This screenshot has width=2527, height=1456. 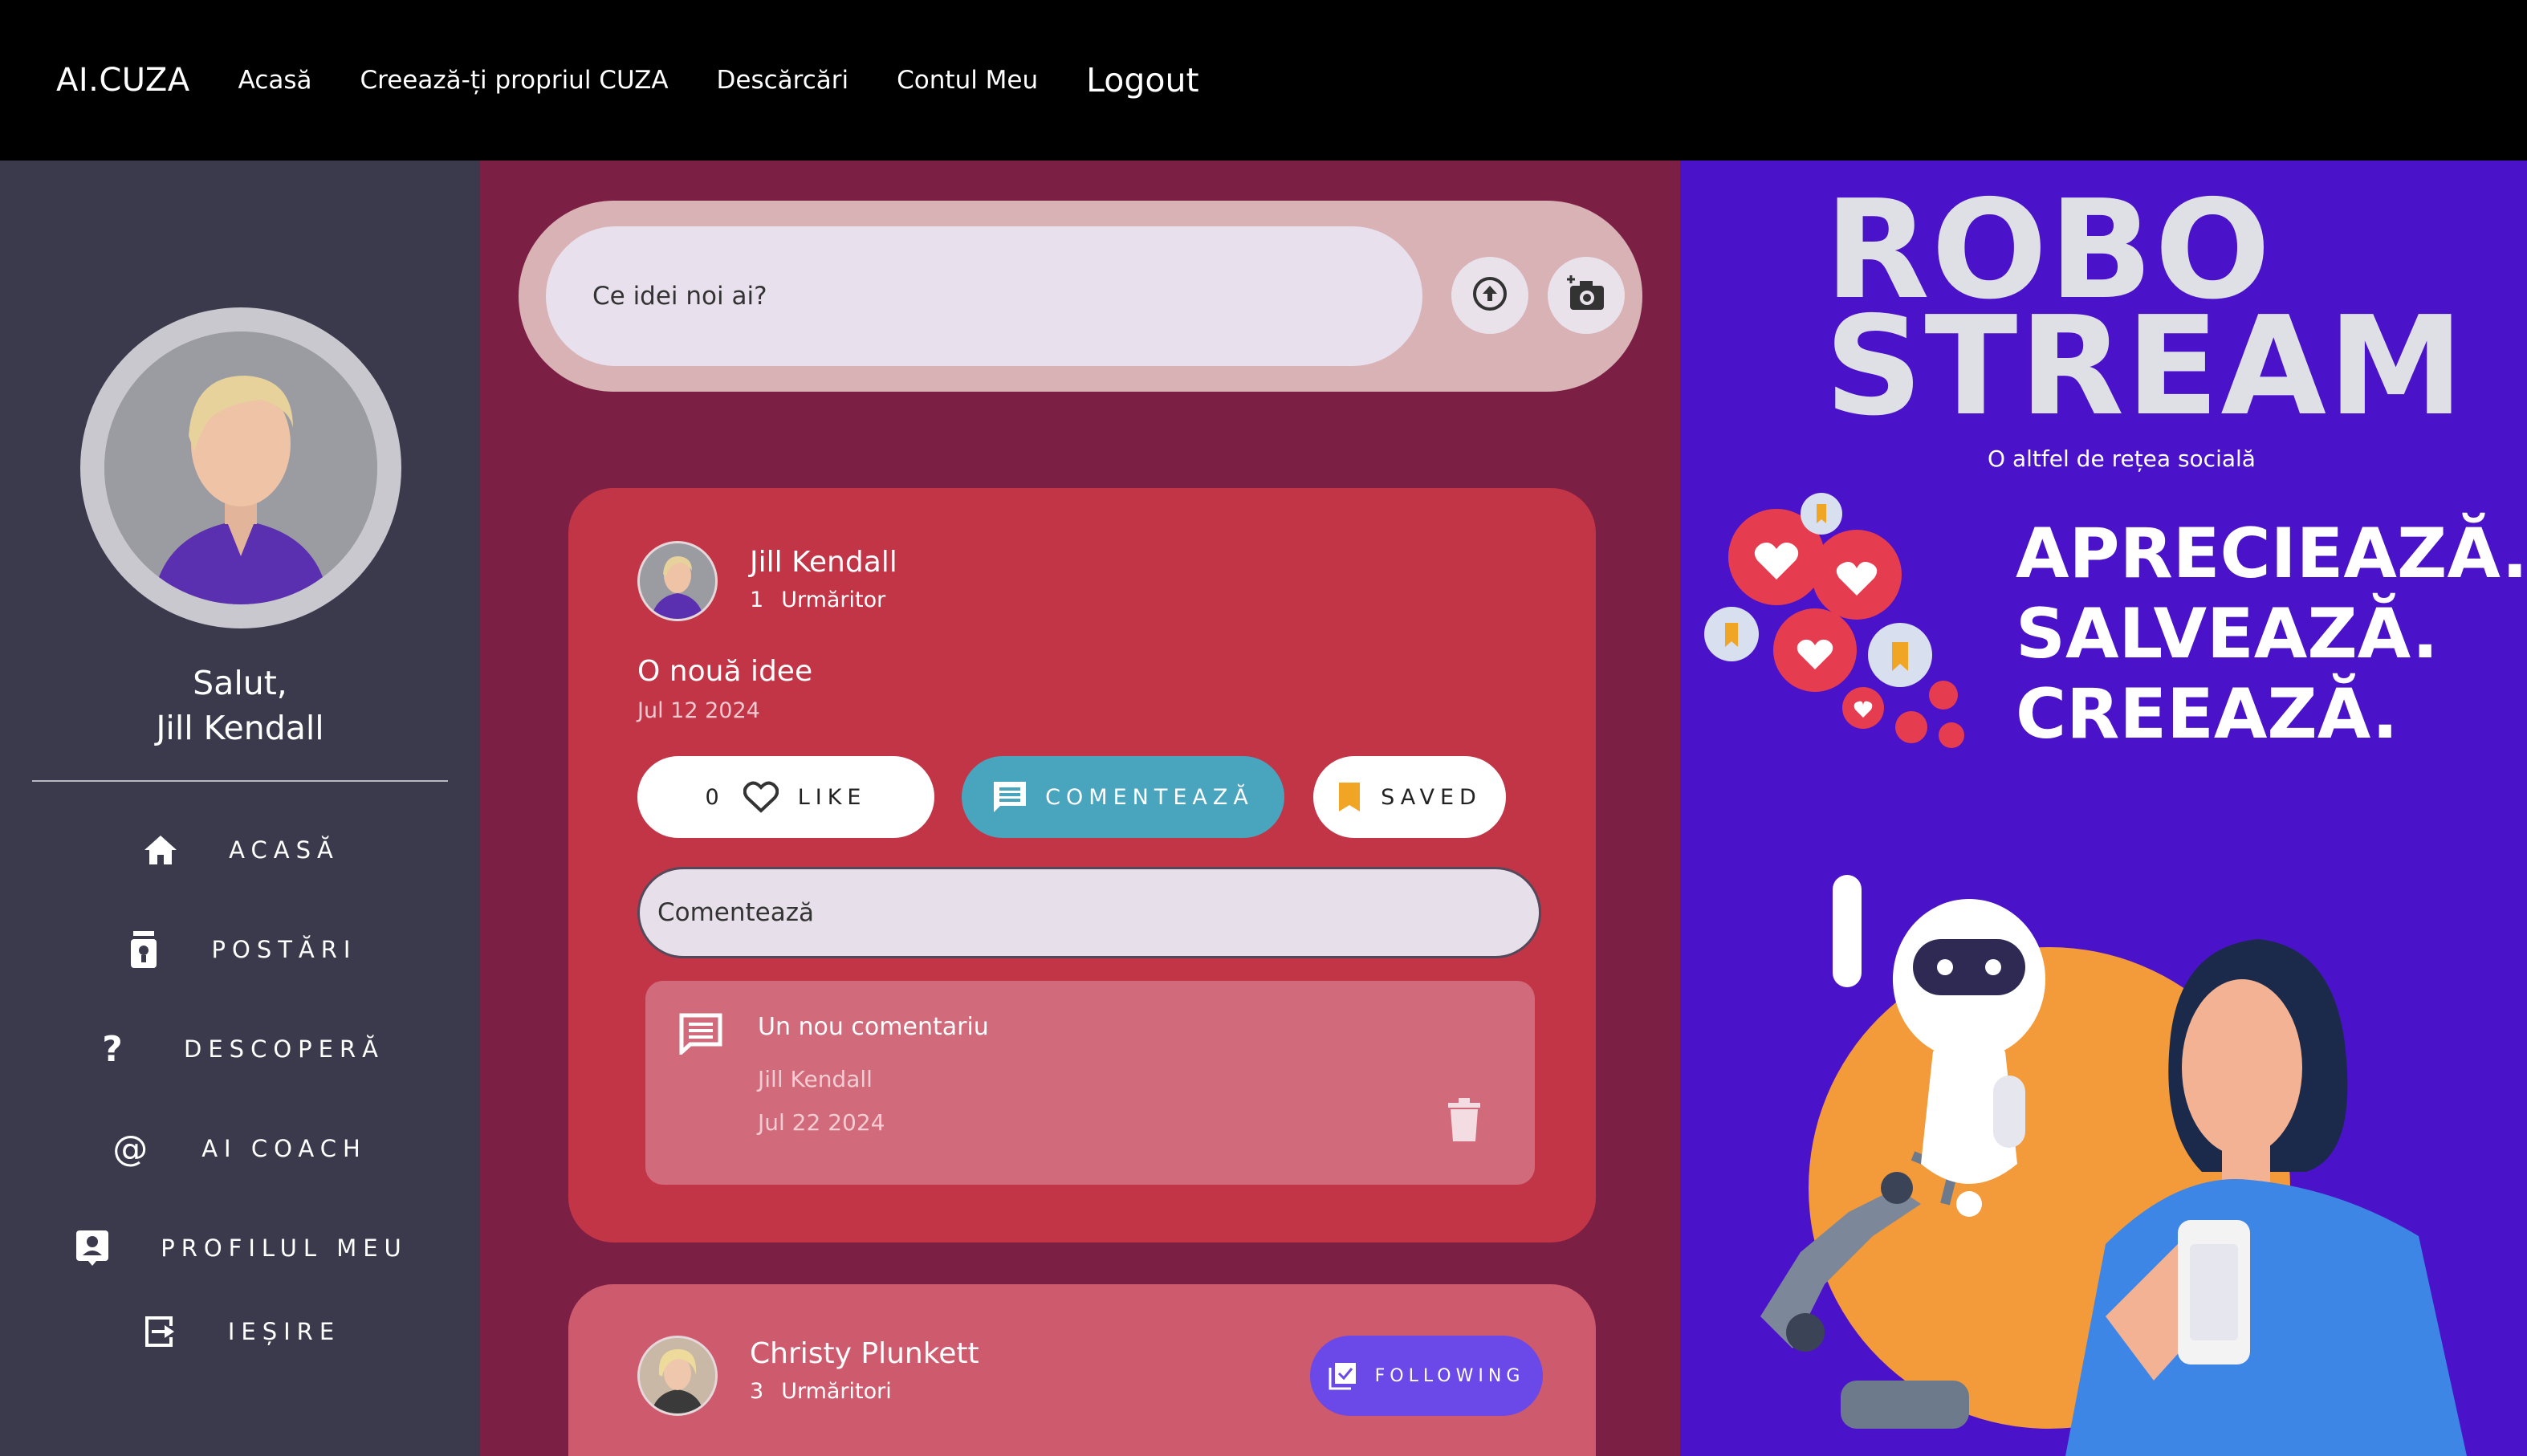 What do you see at coordinates (2145, 366) in the screenshot?
I see `ad-title-line2: STREAM` at bounding box center [2145, 366].